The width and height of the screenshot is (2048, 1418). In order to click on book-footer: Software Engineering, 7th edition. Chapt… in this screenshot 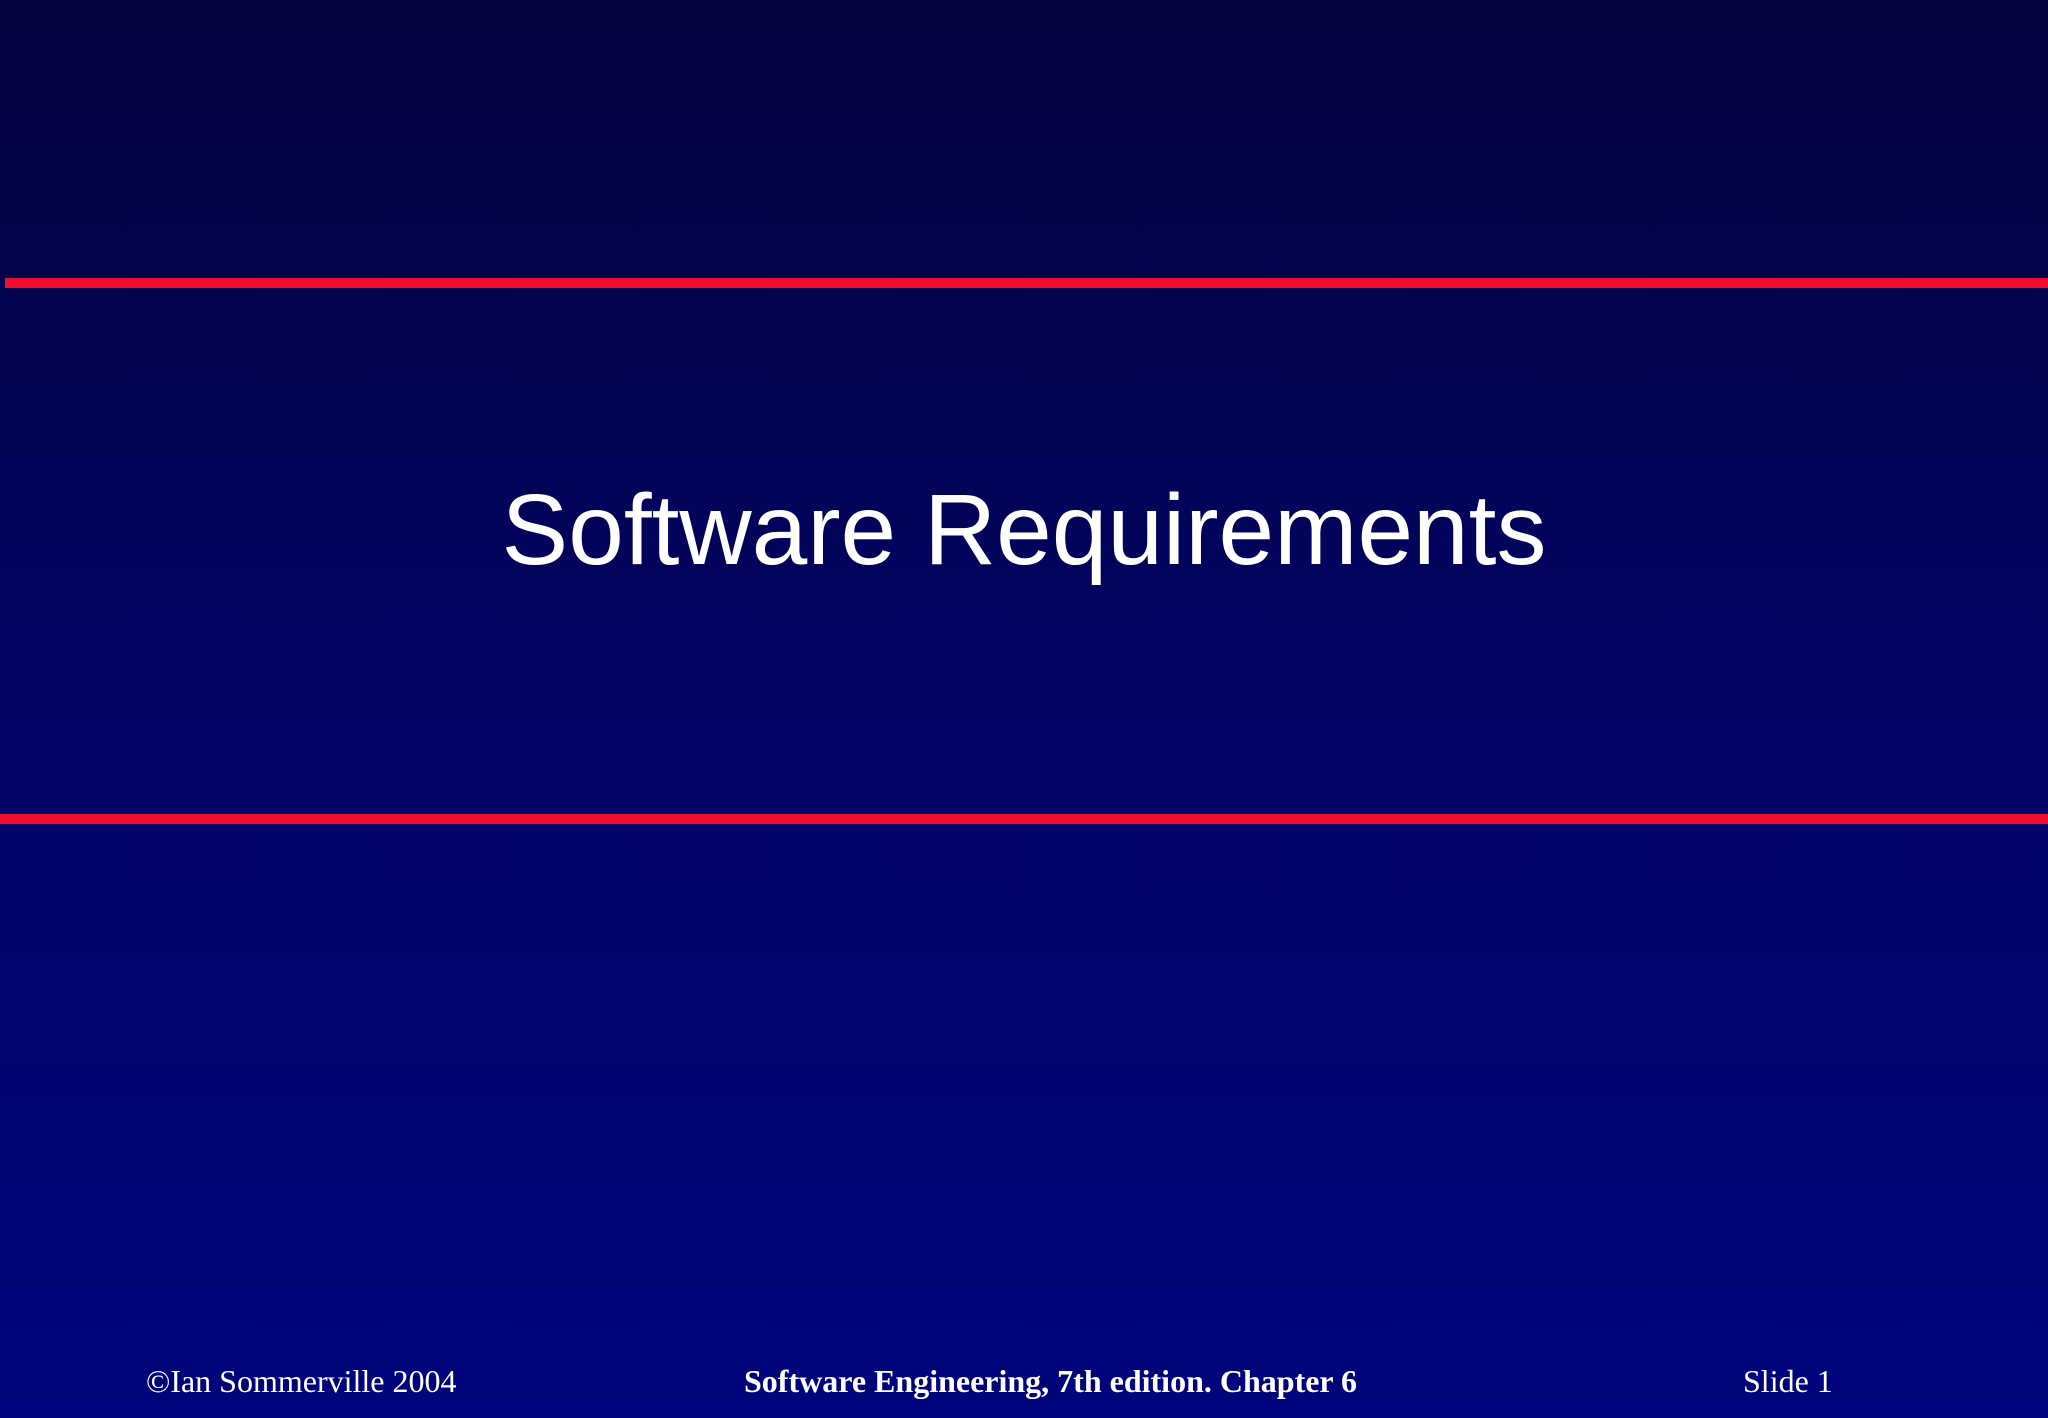, I will do `click(1051, 1381)`.